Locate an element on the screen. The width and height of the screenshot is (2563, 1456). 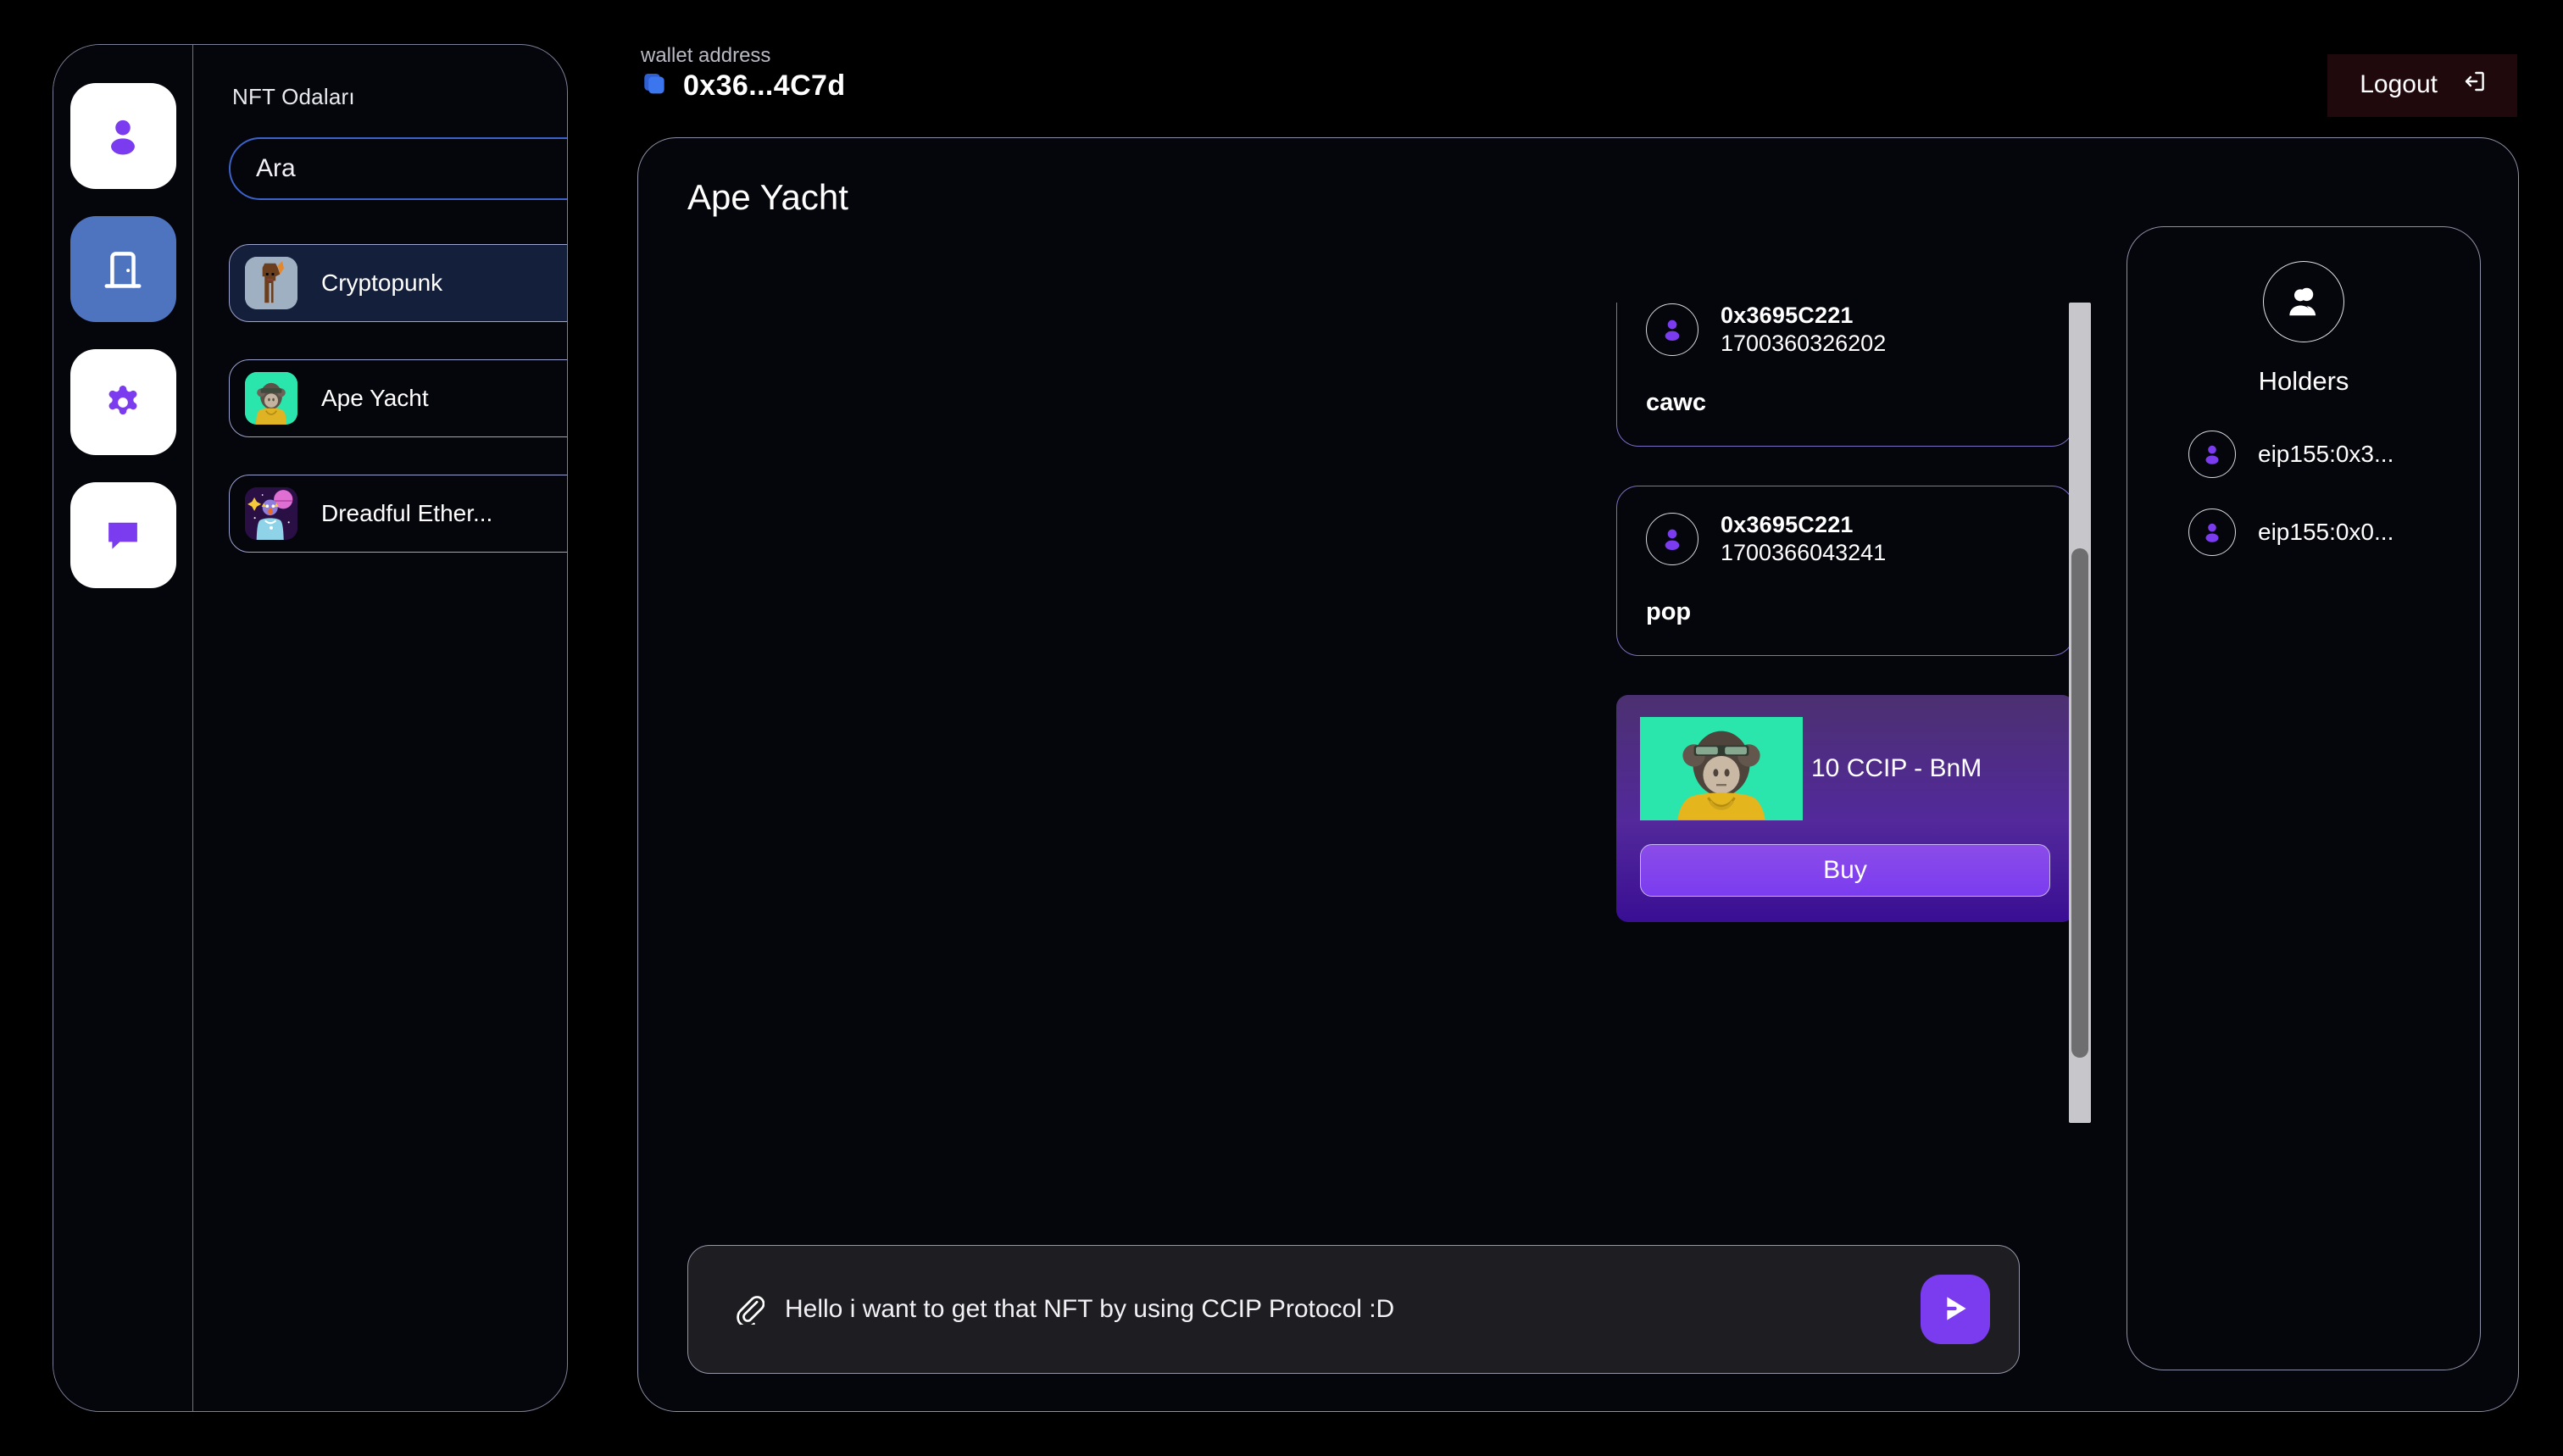
room-item-cryptopunk: Cryptopunk is located at coordinates (398, 283).